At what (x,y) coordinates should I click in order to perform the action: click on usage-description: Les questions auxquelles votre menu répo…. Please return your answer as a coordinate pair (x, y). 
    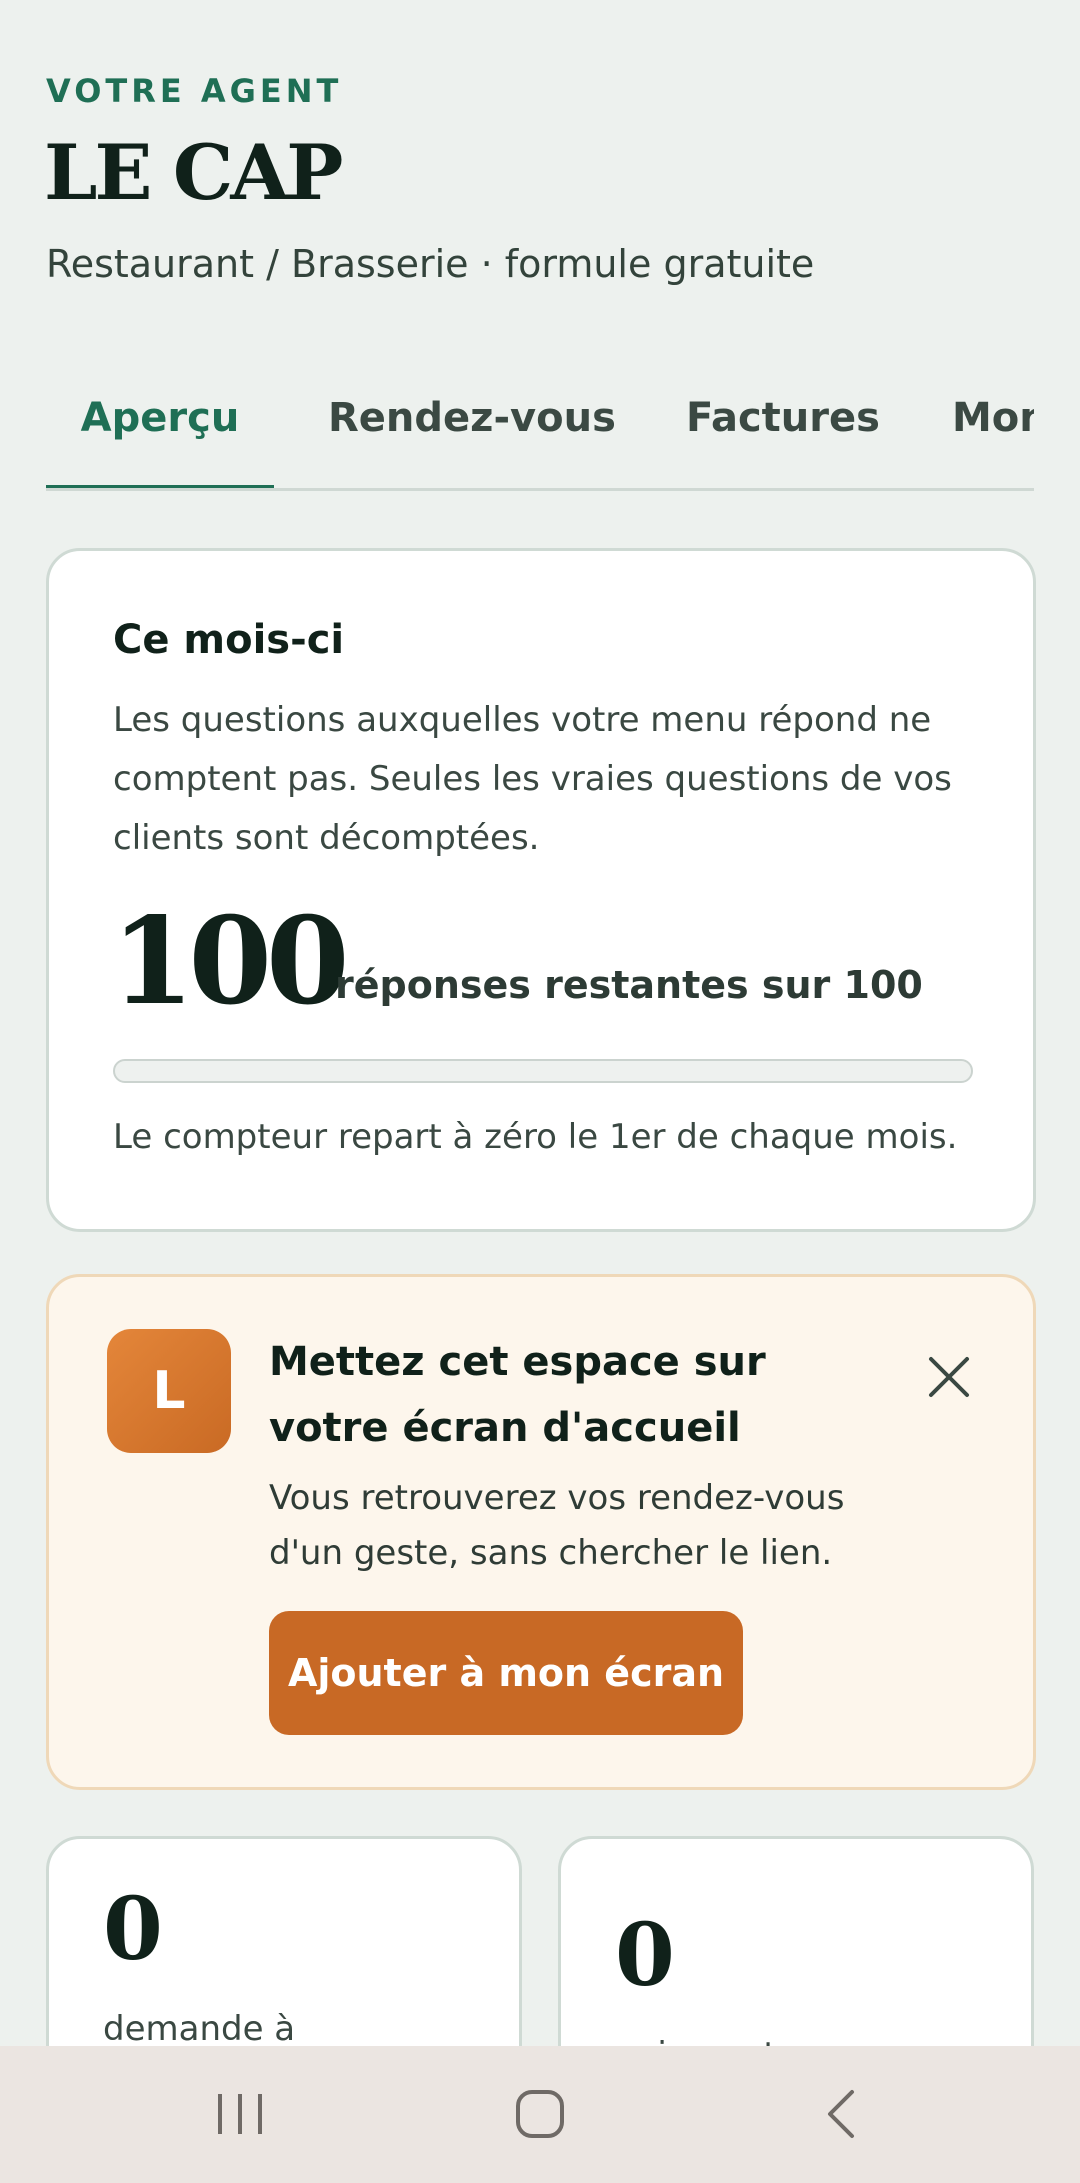
    Looking at the image, I should click on (532, 779).